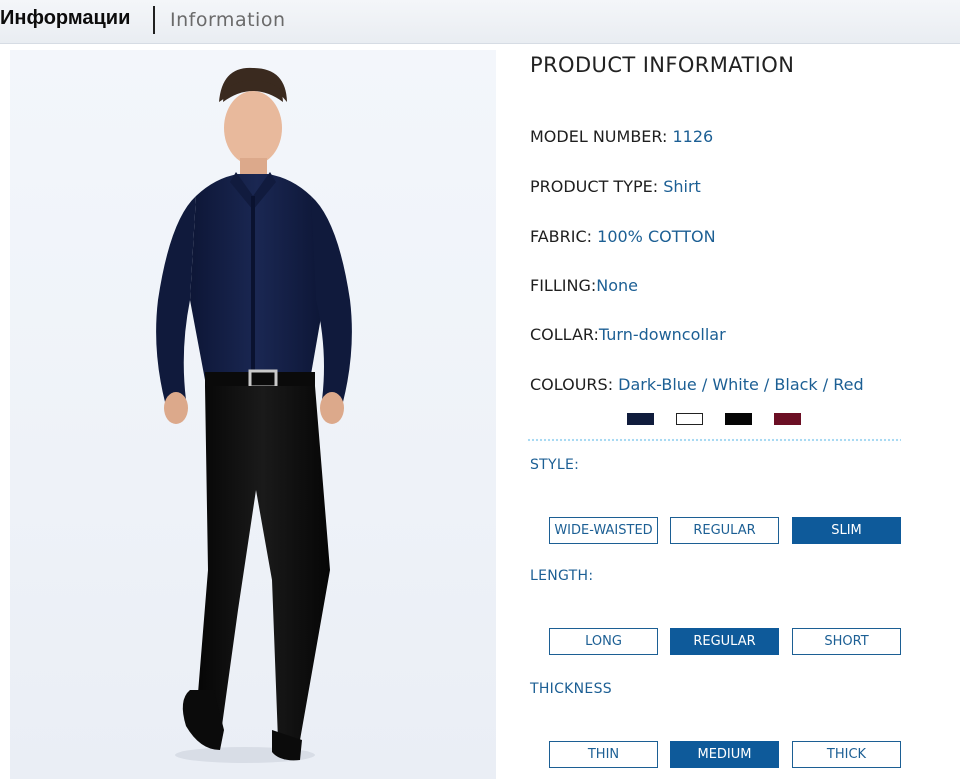  What do you see at coordinates (693, 136) in the screenshot?
I see `spec-value: 1126` at bounding box center [693, 136].